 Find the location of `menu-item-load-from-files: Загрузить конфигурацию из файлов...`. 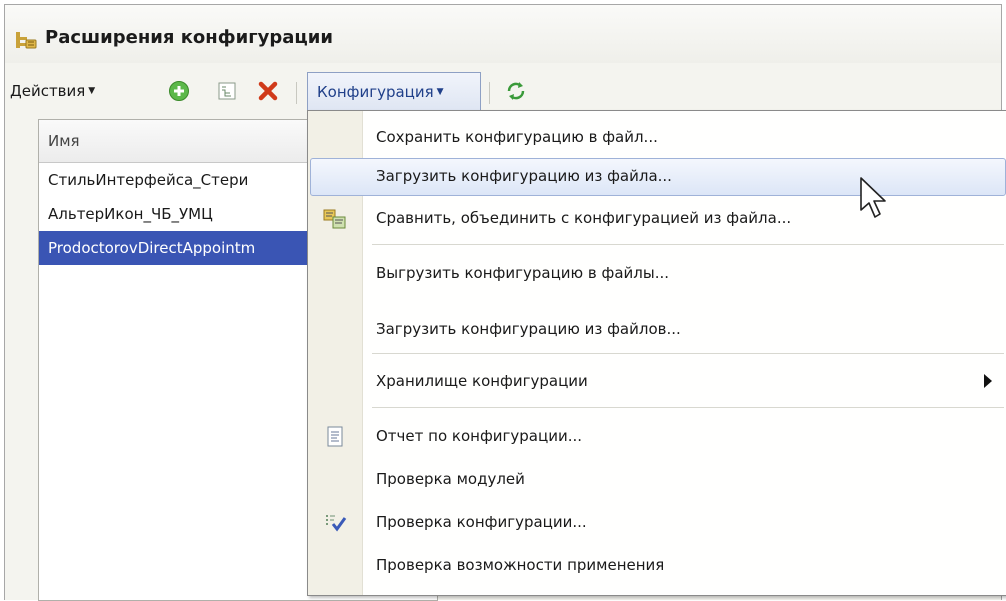

menu-item-load-from-files: Загрузить конфигурацию из файлов... is located at coordinates (658, 330).